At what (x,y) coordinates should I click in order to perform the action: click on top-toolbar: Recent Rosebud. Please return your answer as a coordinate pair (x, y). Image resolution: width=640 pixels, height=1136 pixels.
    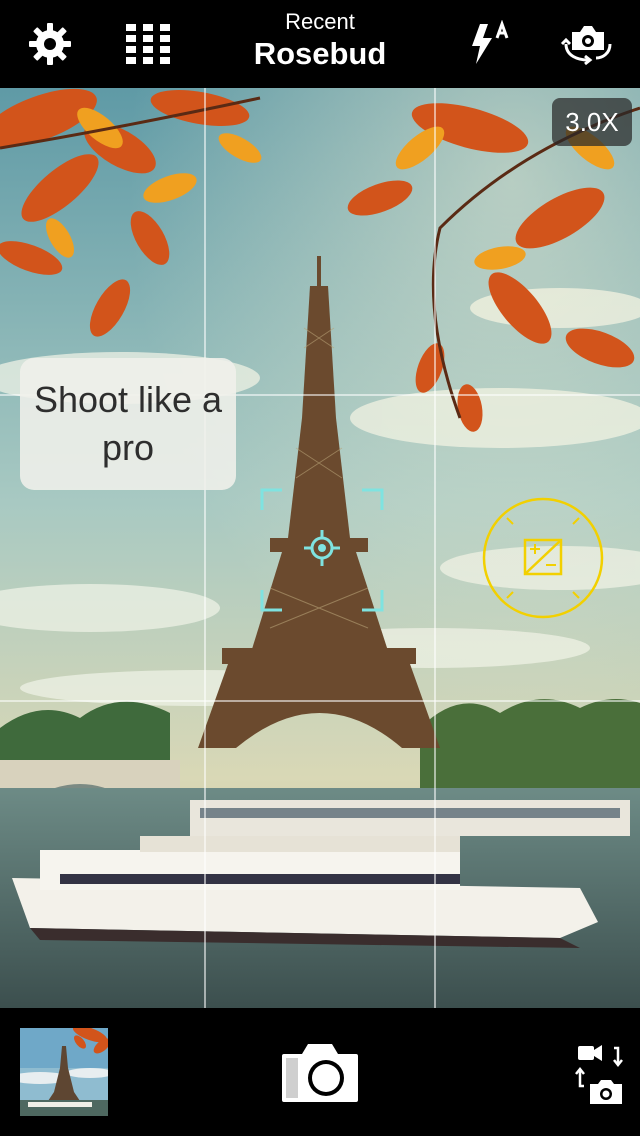
    Looking at the image, I should click on (320, 44).